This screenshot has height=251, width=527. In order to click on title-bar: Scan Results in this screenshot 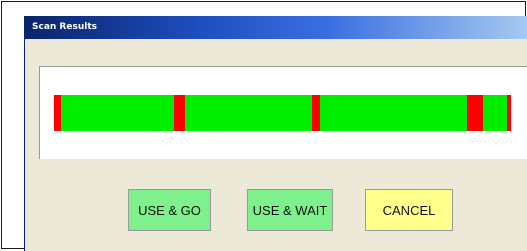, I will do `click(276, 27)`.